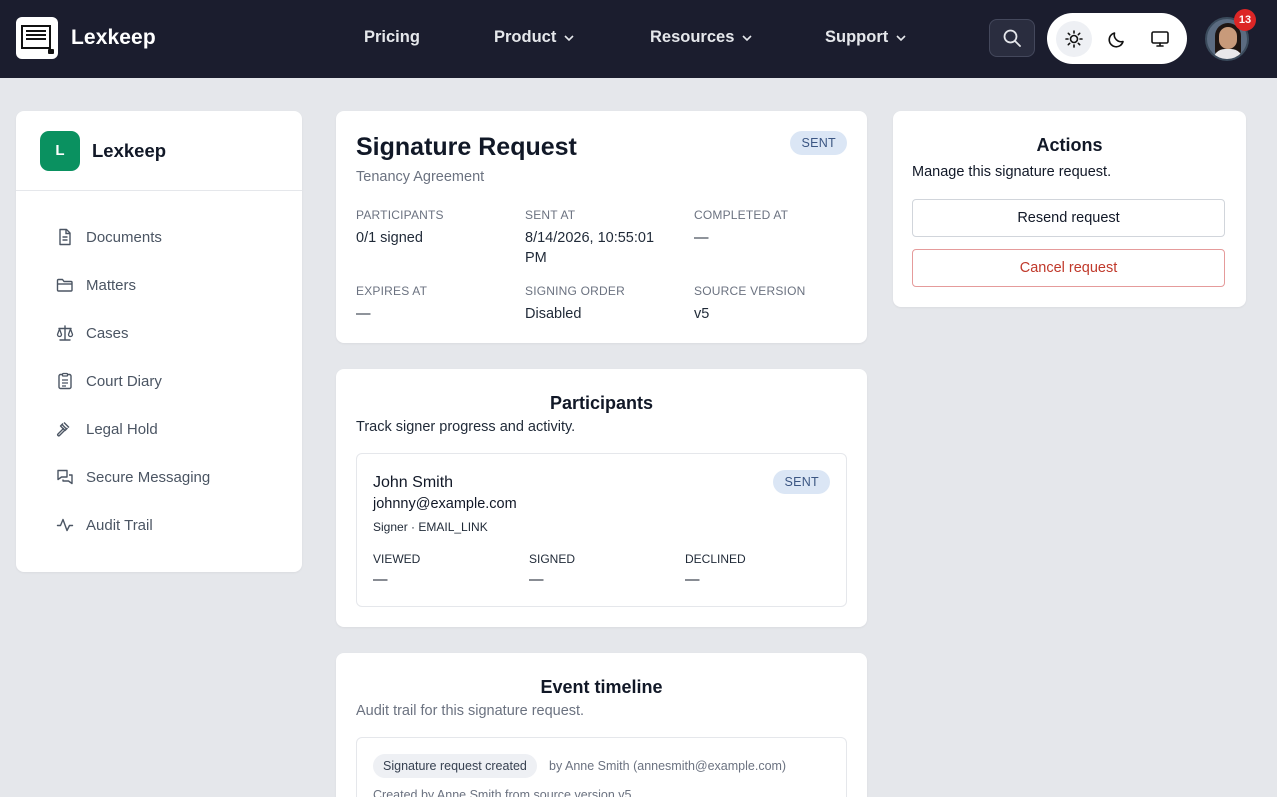 The width and height of the screenshot is (1277, 797). Describe the element at coordinates (590, 248) in the screenshot. I see `field-value: 8/14/2026, 10:55:01 PM` at that location.